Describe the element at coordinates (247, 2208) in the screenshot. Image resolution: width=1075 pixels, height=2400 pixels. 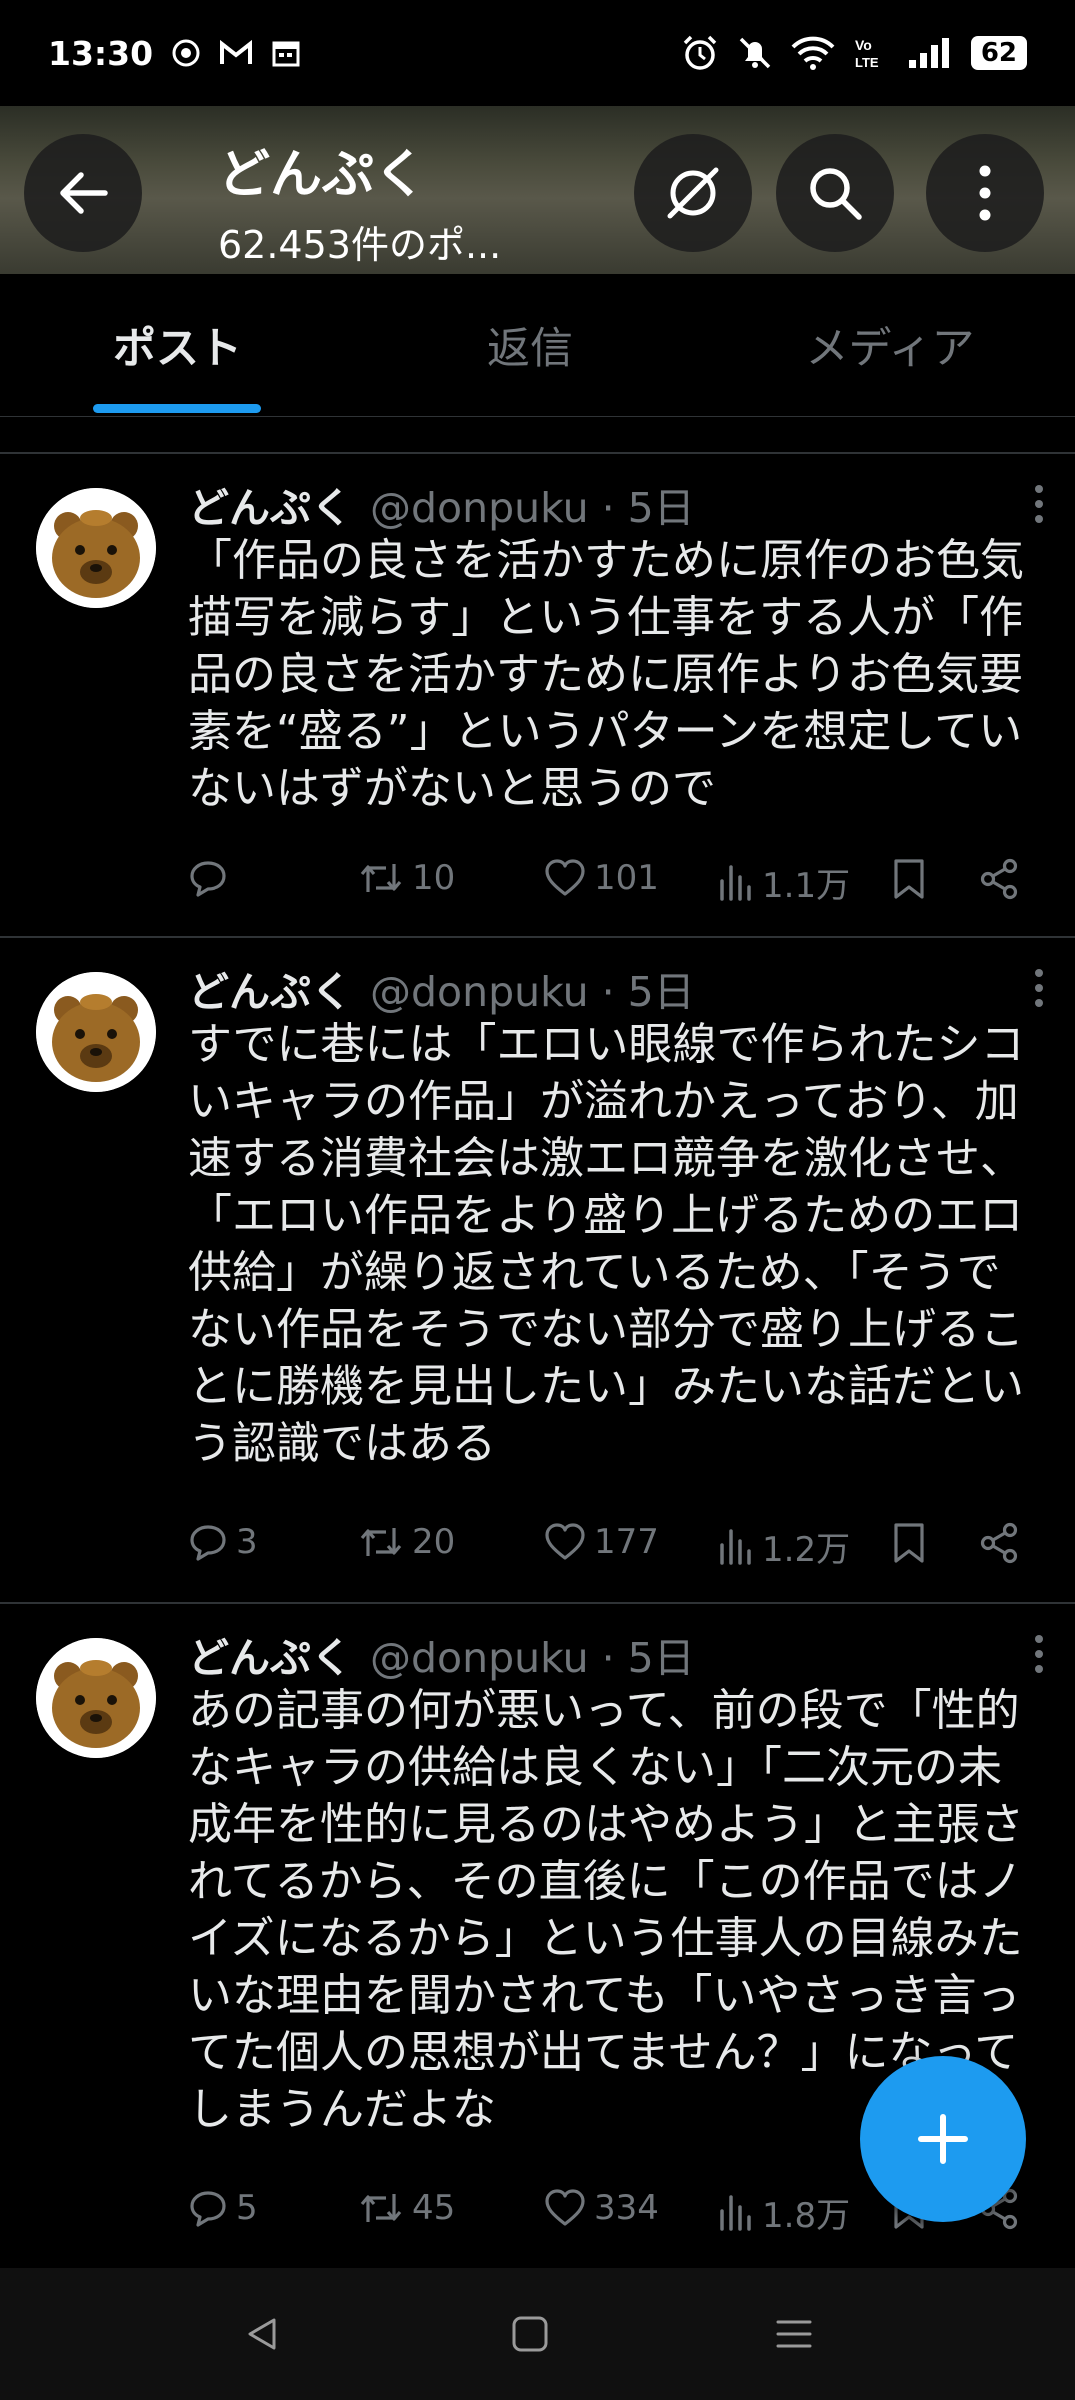
I see `reply-count: 5` at that location.